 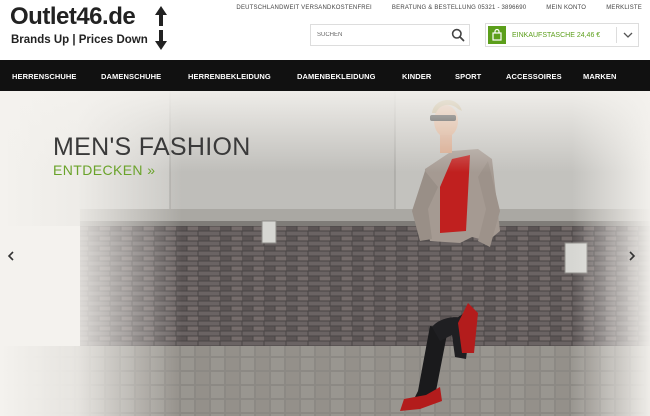 I want to click on search-icon, so click(x=458, y=35).